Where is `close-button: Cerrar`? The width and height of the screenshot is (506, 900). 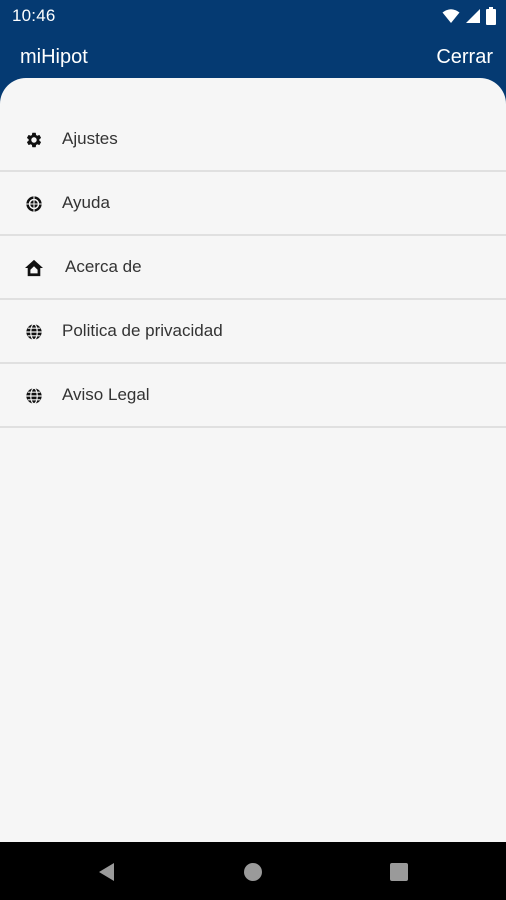
close-button: Cerrar is located at coordinates (464, 57).